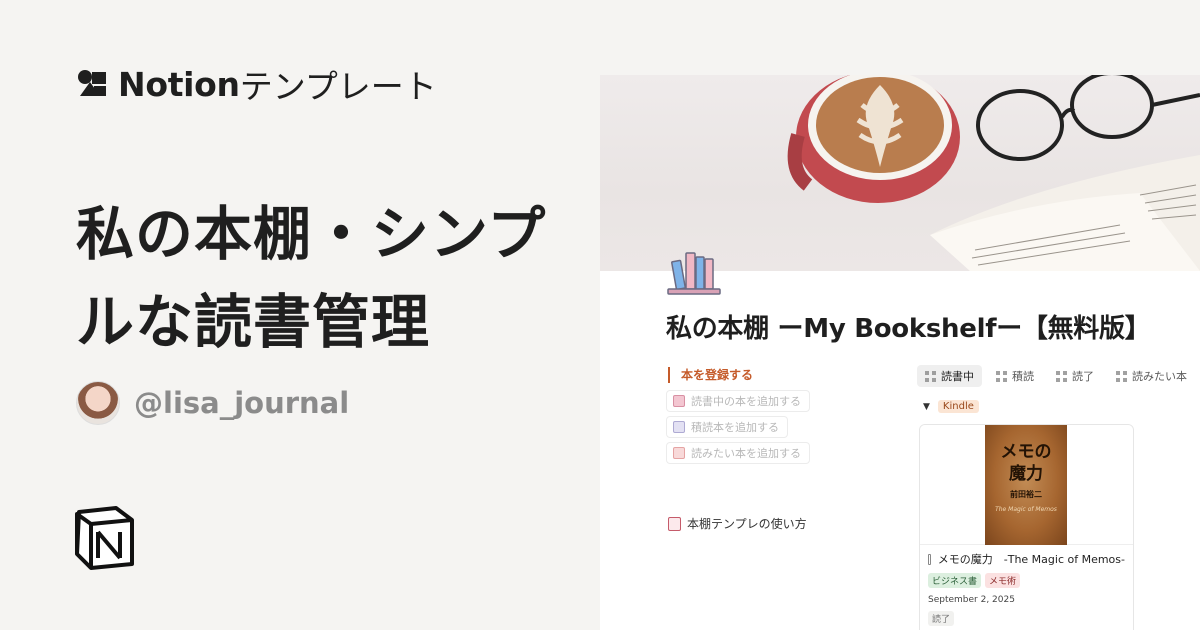 Image resolution: width=1200 pixels, height=630 pixels. I want to click on tag-business: ビジネス書, so click(955, 580).